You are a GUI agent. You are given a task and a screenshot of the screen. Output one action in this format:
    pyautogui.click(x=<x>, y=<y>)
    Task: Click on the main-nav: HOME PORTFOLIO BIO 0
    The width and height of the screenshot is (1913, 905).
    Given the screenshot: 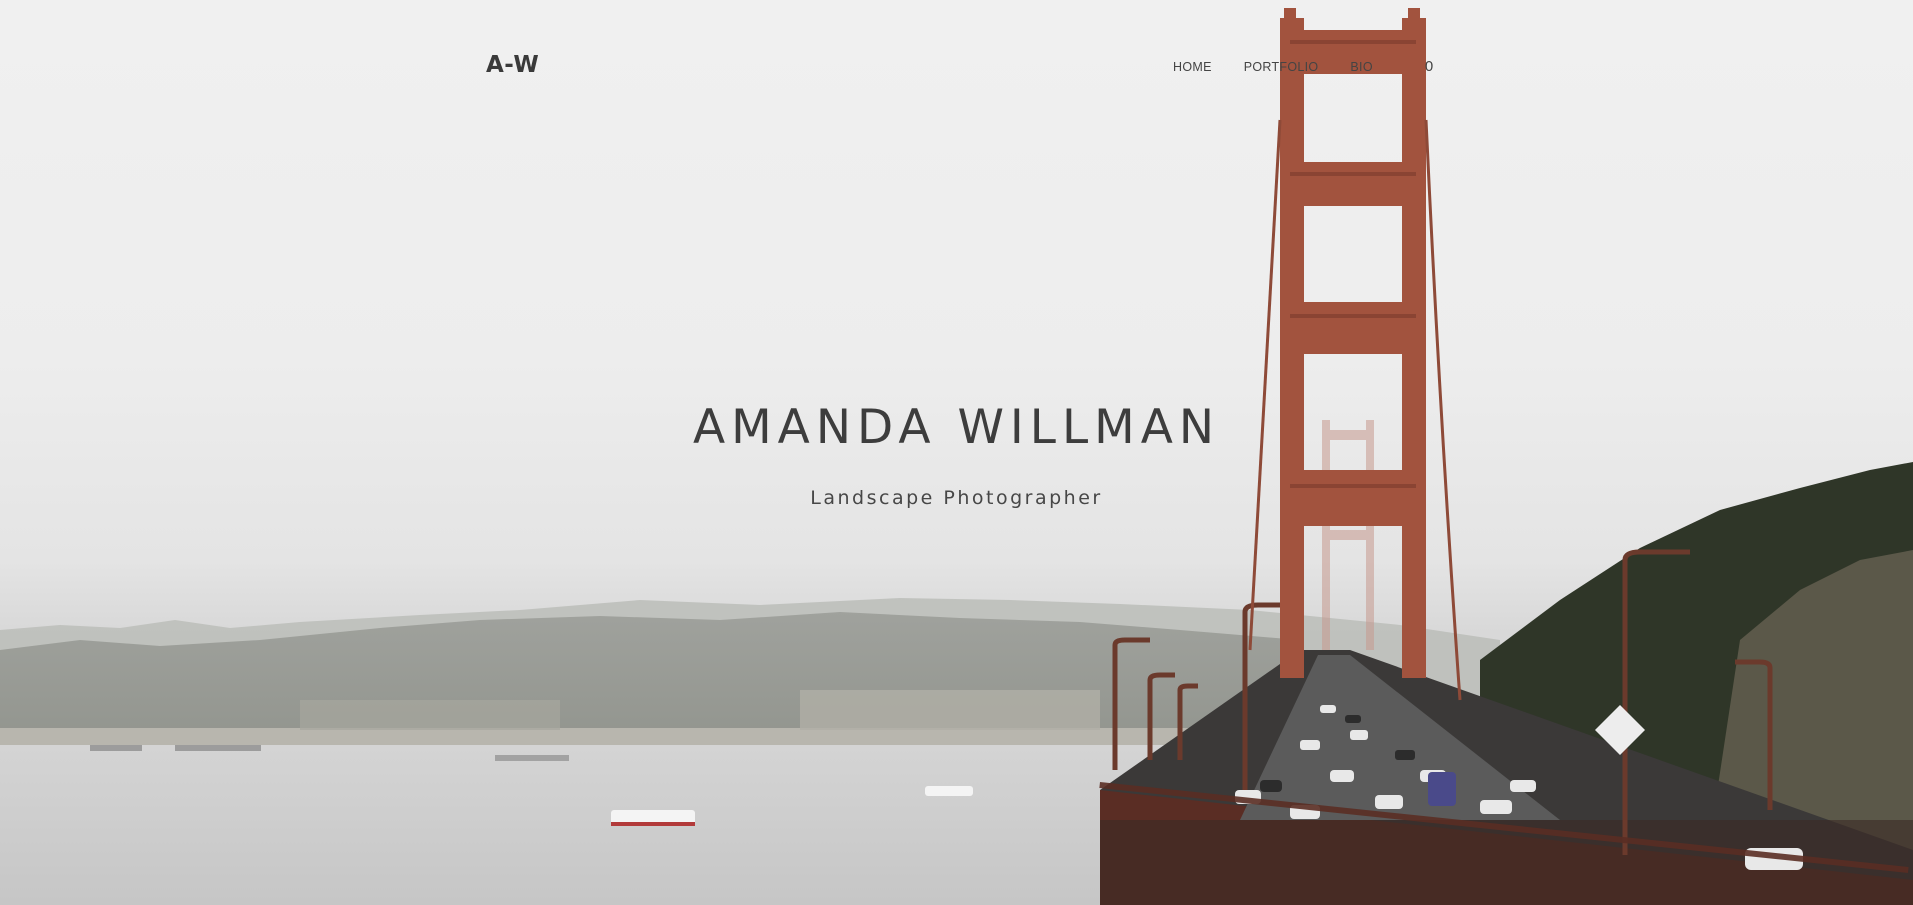 What is the action you would take?
    pyautogui.click(x=1303, y=66)
    